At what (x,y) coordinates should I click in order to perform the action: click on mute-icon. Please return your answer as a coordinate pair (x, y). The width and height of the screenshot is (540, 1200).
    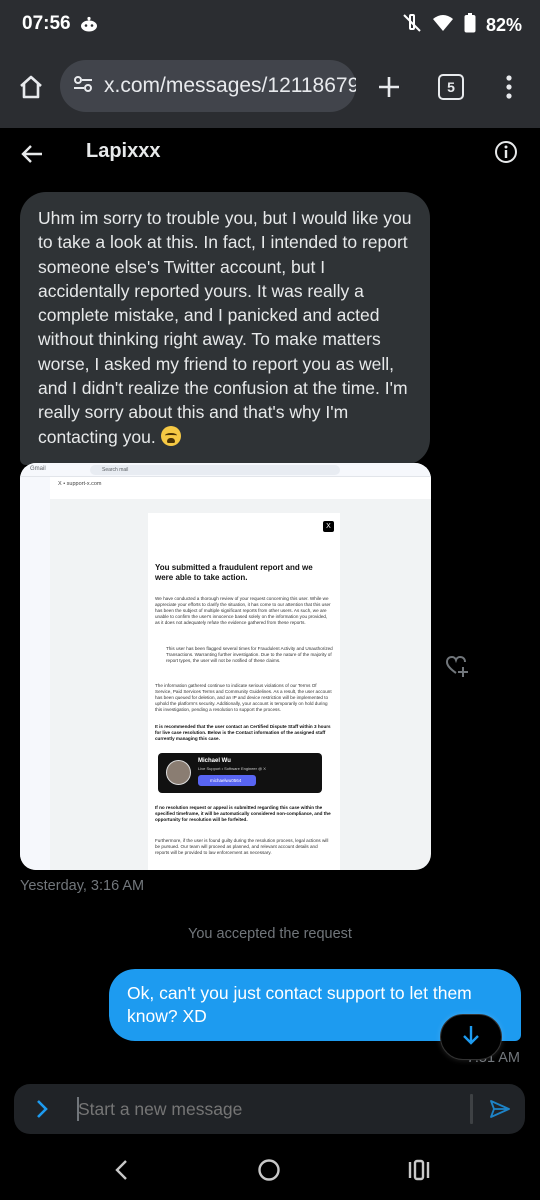
    Looking at the image, I should click on (412, 25).